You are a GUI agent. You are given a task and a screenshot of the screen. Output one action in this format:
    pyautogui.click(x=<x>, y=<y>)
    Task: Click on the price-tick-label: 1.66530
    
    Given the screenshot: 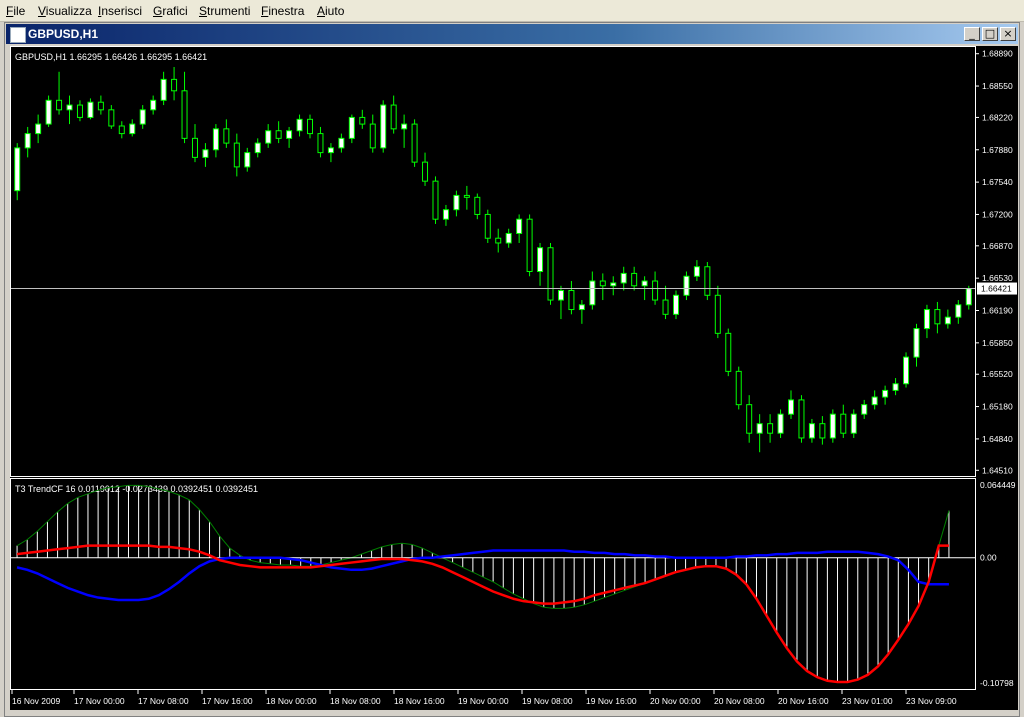 What is the action you would take?
    pyautogui.click(x=997, y=278)
    